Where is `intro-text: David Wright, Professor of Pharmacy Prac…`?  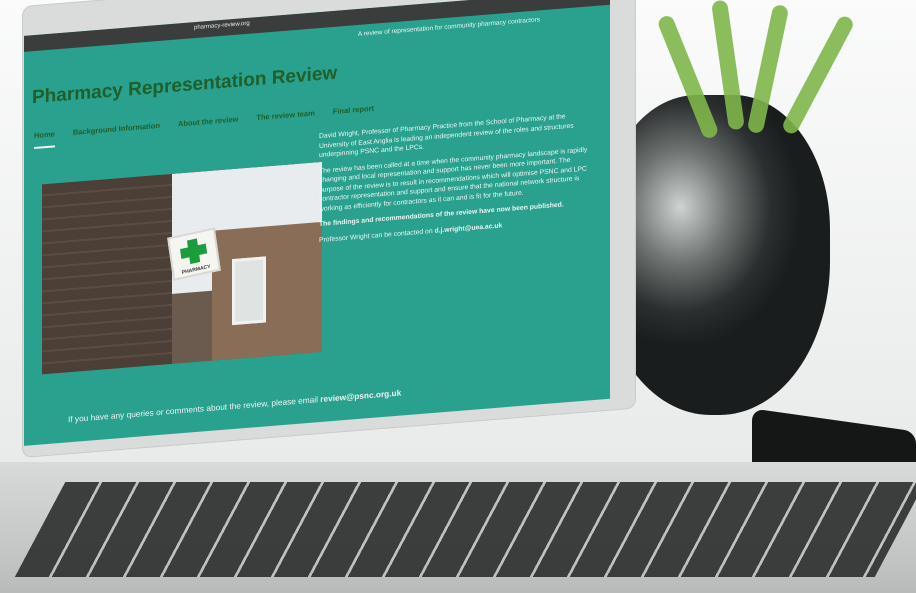 intro-text: David Wright, Professor of Pharmacy Prac… is located at coordinates (455, 180).